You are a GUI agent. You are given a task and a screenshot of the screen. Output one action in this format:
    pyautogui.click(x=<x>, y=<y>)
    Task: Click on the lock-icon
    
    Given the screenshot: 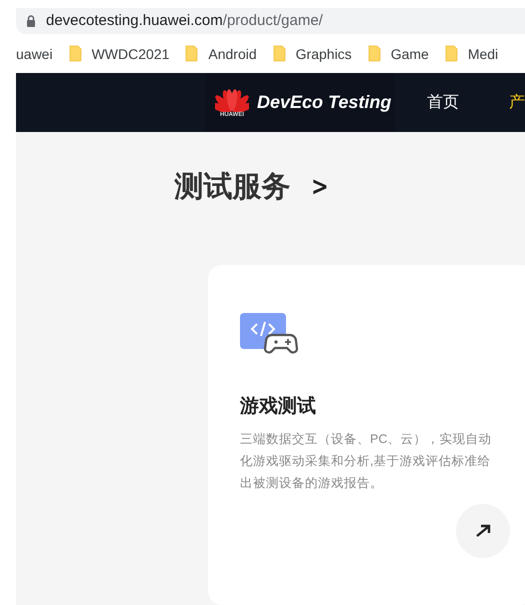 What is the action you would take?
    pyautogui.click(x=31, y=20)
    